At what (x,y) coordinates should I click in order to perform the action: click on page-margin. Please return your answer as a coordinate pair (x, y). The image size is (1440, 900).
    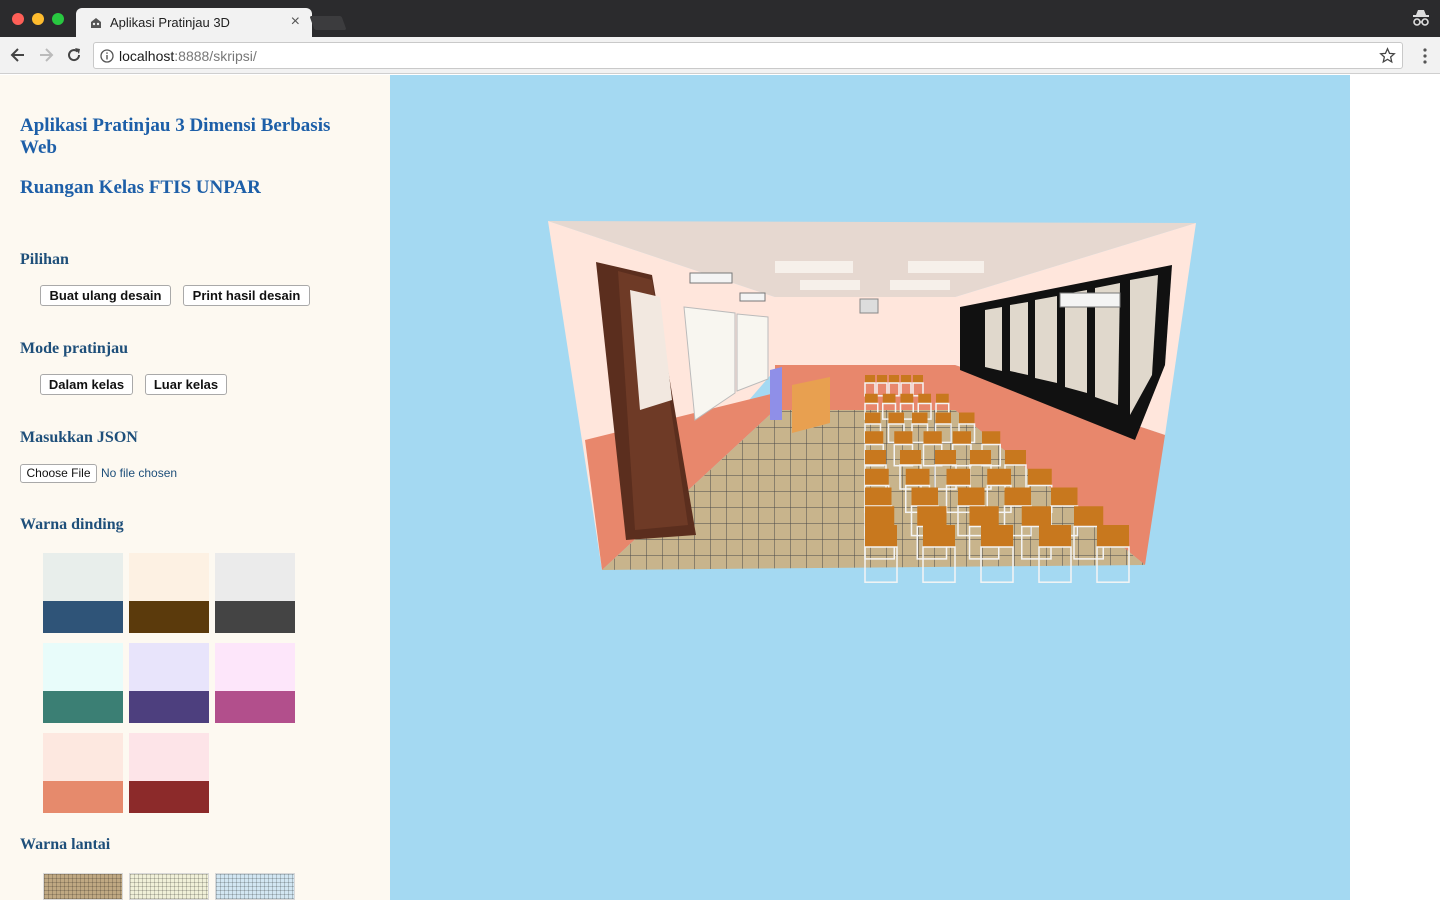
    Looking at the image, I should click on (1395, 487).